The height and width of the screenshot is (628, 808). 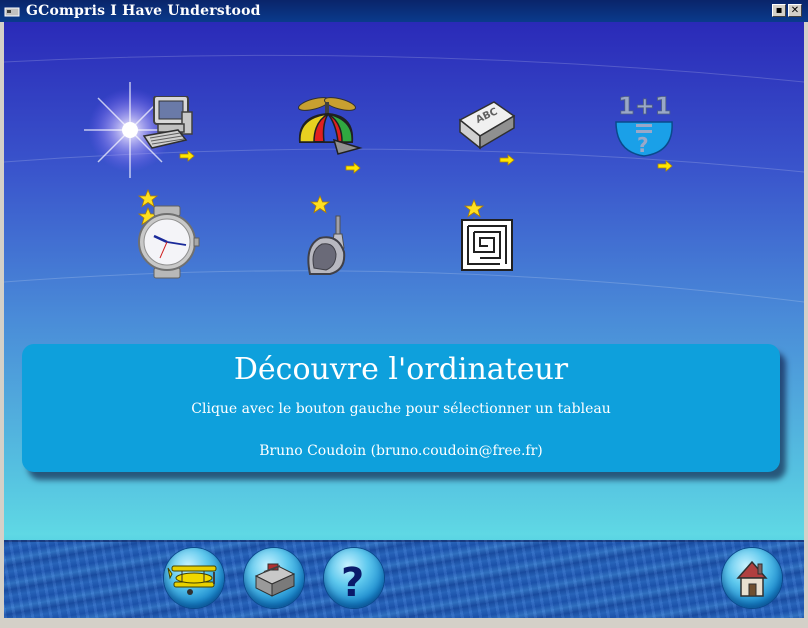 I want to click on activity-maze, so click(x=486, y=238).